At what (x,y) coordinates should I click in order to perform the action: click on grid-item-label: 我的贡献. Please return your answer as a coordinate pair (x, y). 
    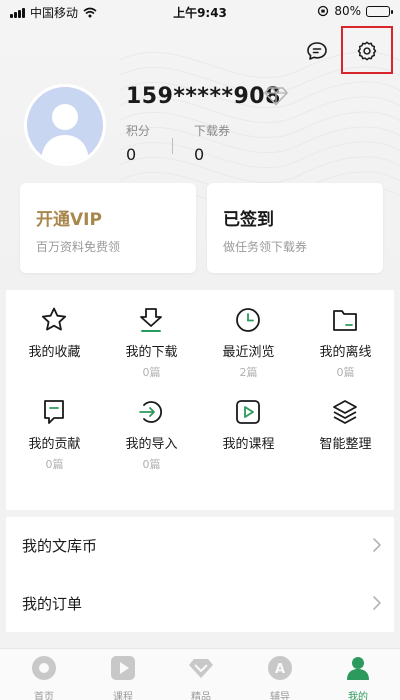
    Looking at the image, I should click on (54, 444).